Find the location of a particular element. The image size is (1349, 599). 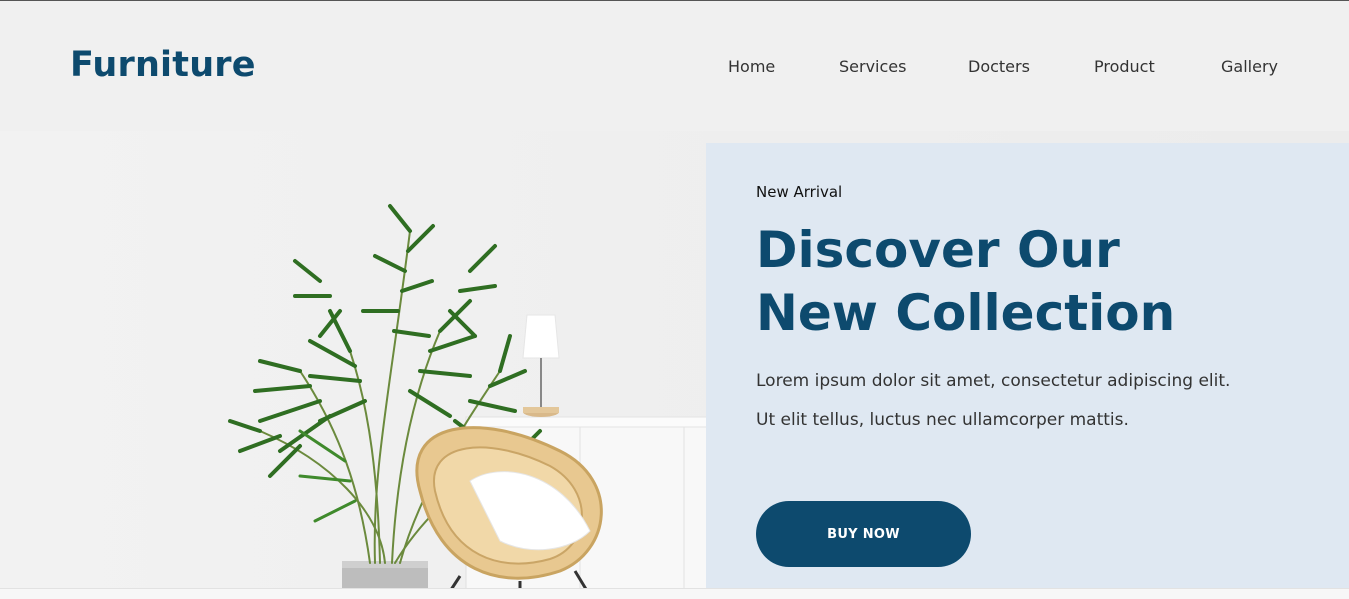

floor-strip is located at coordinates (674, 593).